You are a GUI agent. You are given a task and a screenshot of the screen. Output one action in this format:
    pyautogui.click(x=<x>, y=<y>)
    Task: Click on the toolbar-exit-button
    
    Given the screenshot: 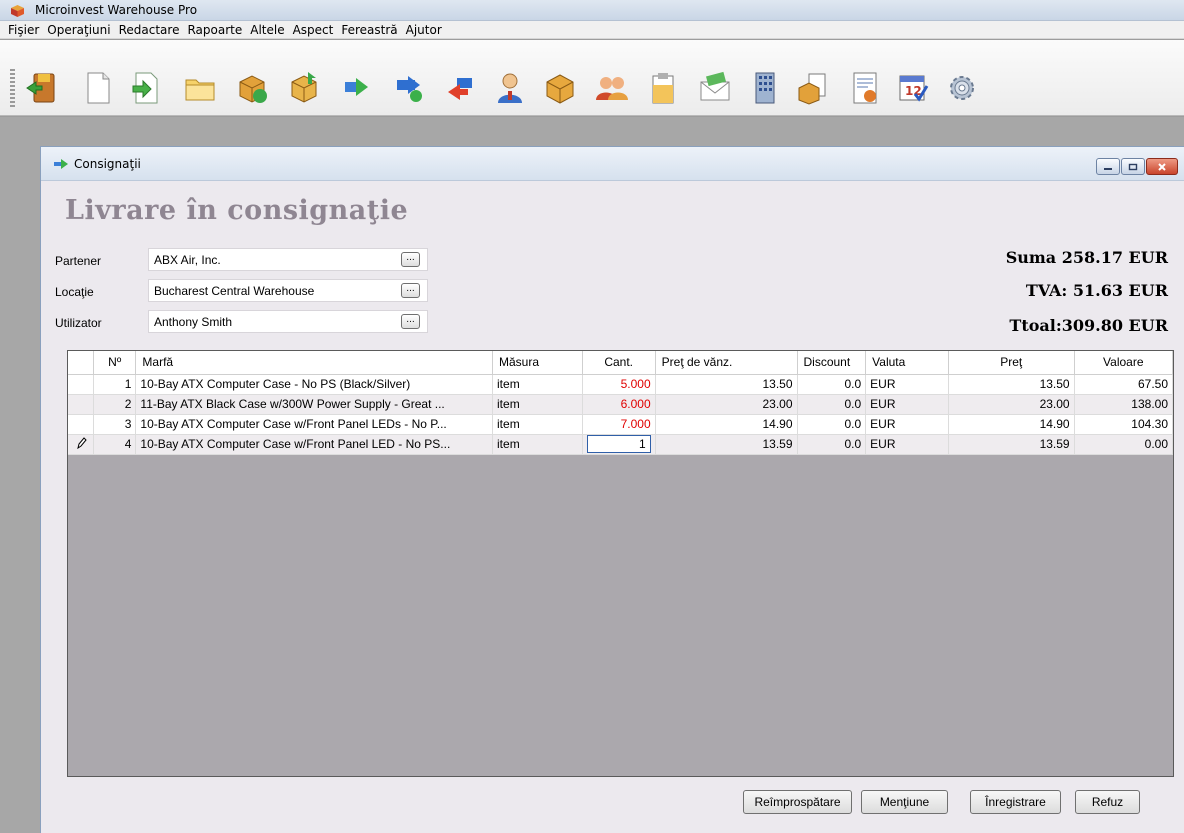 What is the action you would take?
    pyautogui.click(x=42, y=88)
    